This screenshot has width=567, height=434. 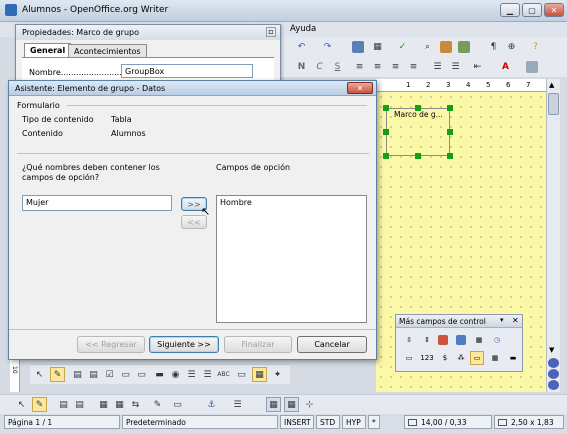 I want to click on status-selection-mode: STD, so click(x=328, y=422).